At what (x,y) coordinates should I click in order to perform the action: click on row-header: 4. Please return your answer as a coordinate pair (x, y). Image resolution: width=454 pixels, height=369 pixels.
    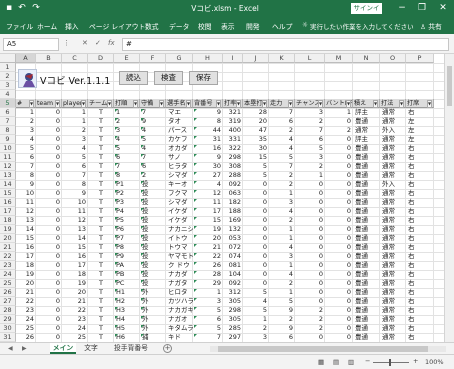
    Looking at the image, I should click on (8, 94).